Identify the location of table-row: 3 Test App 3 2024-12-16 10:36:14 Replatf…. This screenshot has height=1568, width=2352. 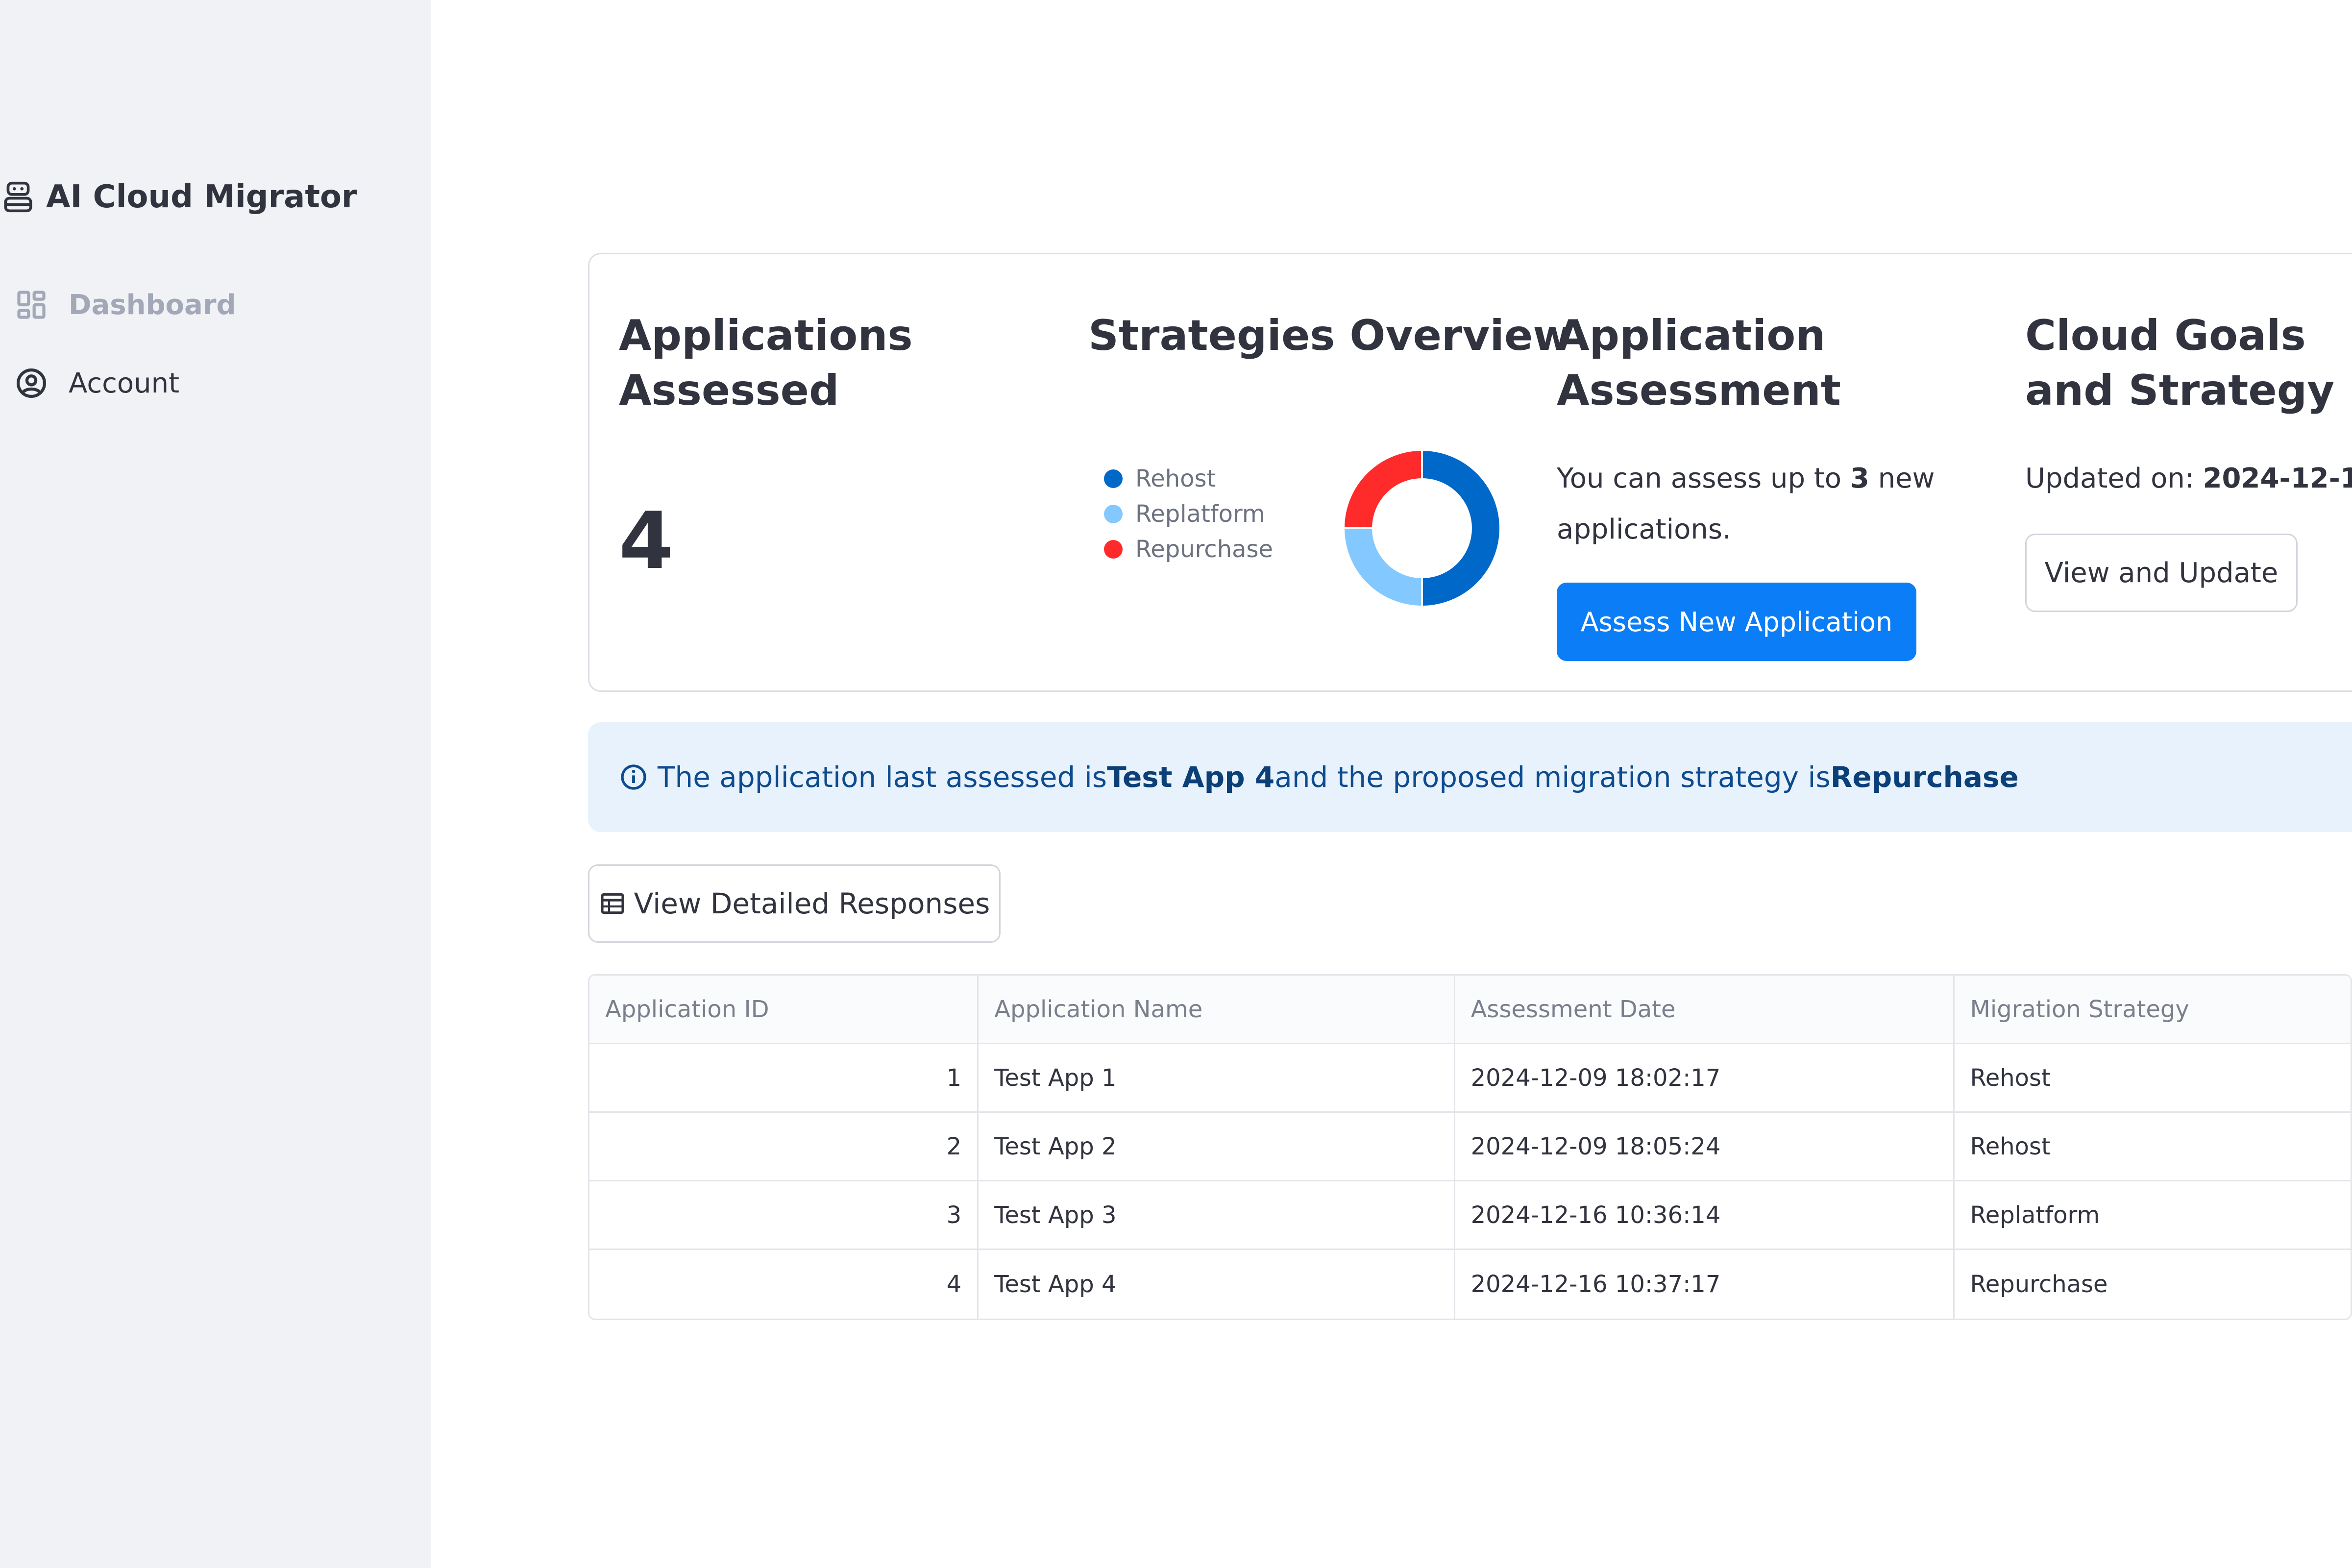
(1470, 1215).